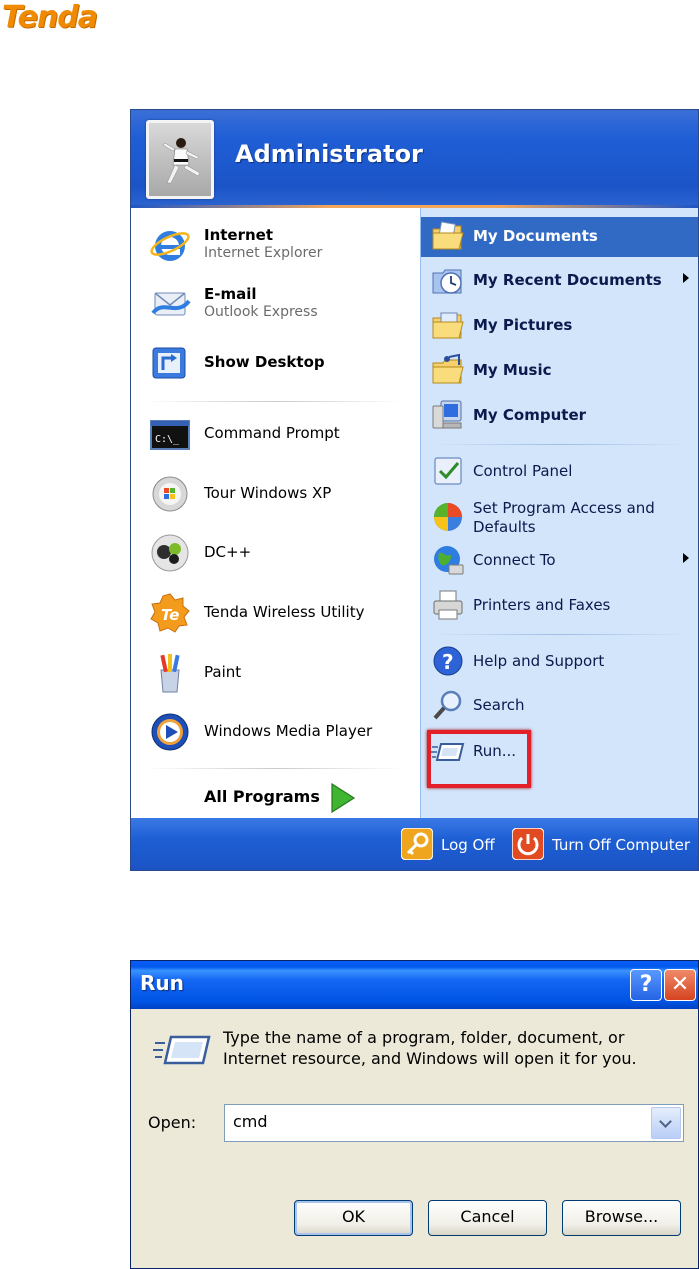  Describe the element at coordinates (567, 280) in the screenshot. I see `menu-label: My Recent Documents` at that location.